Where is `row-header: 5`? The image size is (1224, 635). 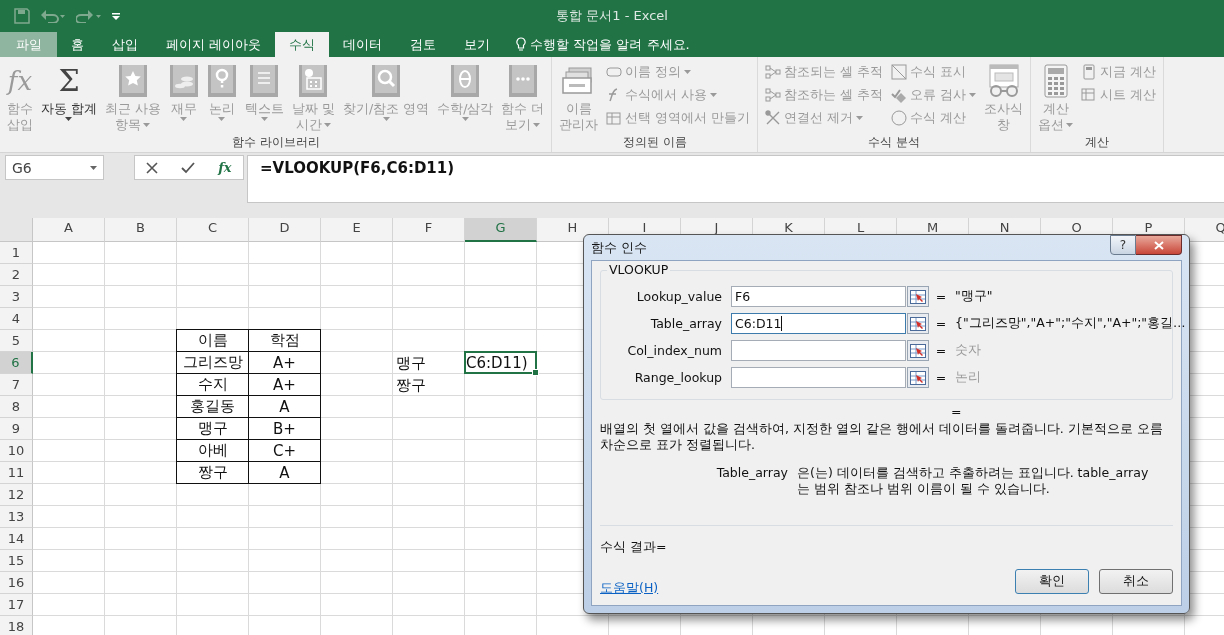
row-header: 5 is located at coordinates (16, 341).